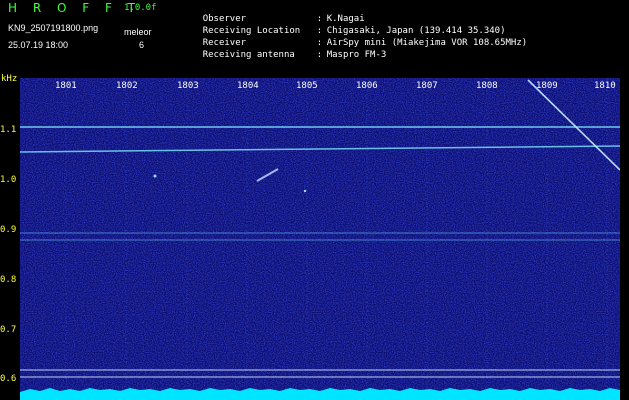  I want to click on x-tick-label: 1808, so click(487, 86).